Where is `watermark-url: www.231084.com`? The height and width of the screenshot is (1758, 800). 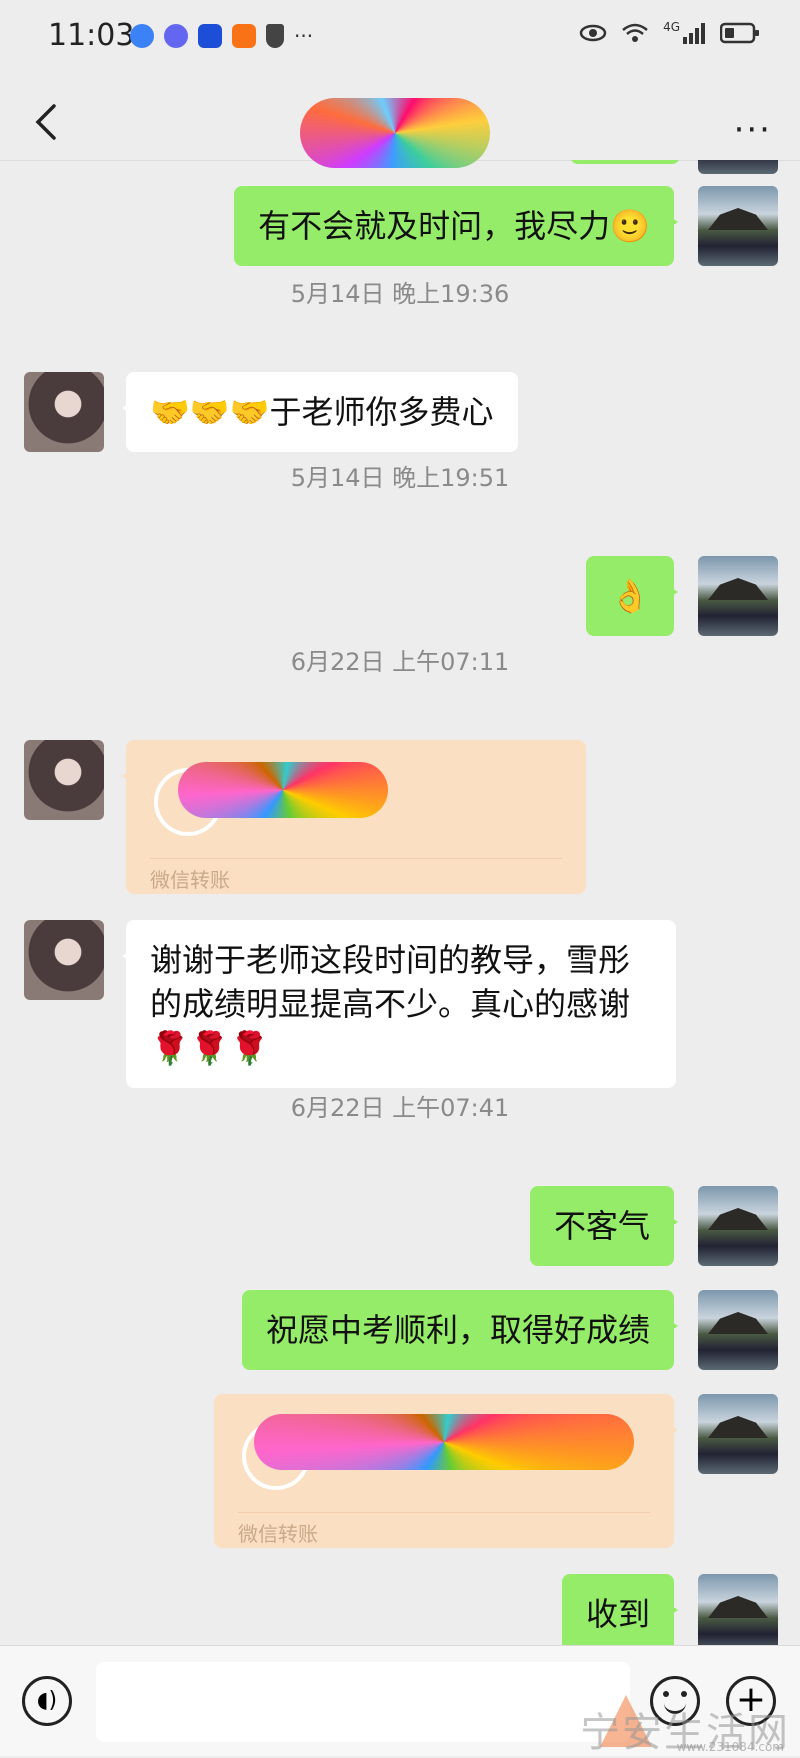 watermark-url: www.231084.com is located at coordinates (730, 1747).